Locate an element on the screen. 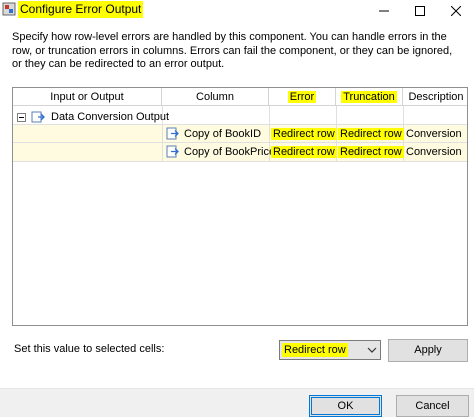 Image resolution: width=474 pixels, height=417 pixels. chevron-down-icon is located at coordinates (372, 350).